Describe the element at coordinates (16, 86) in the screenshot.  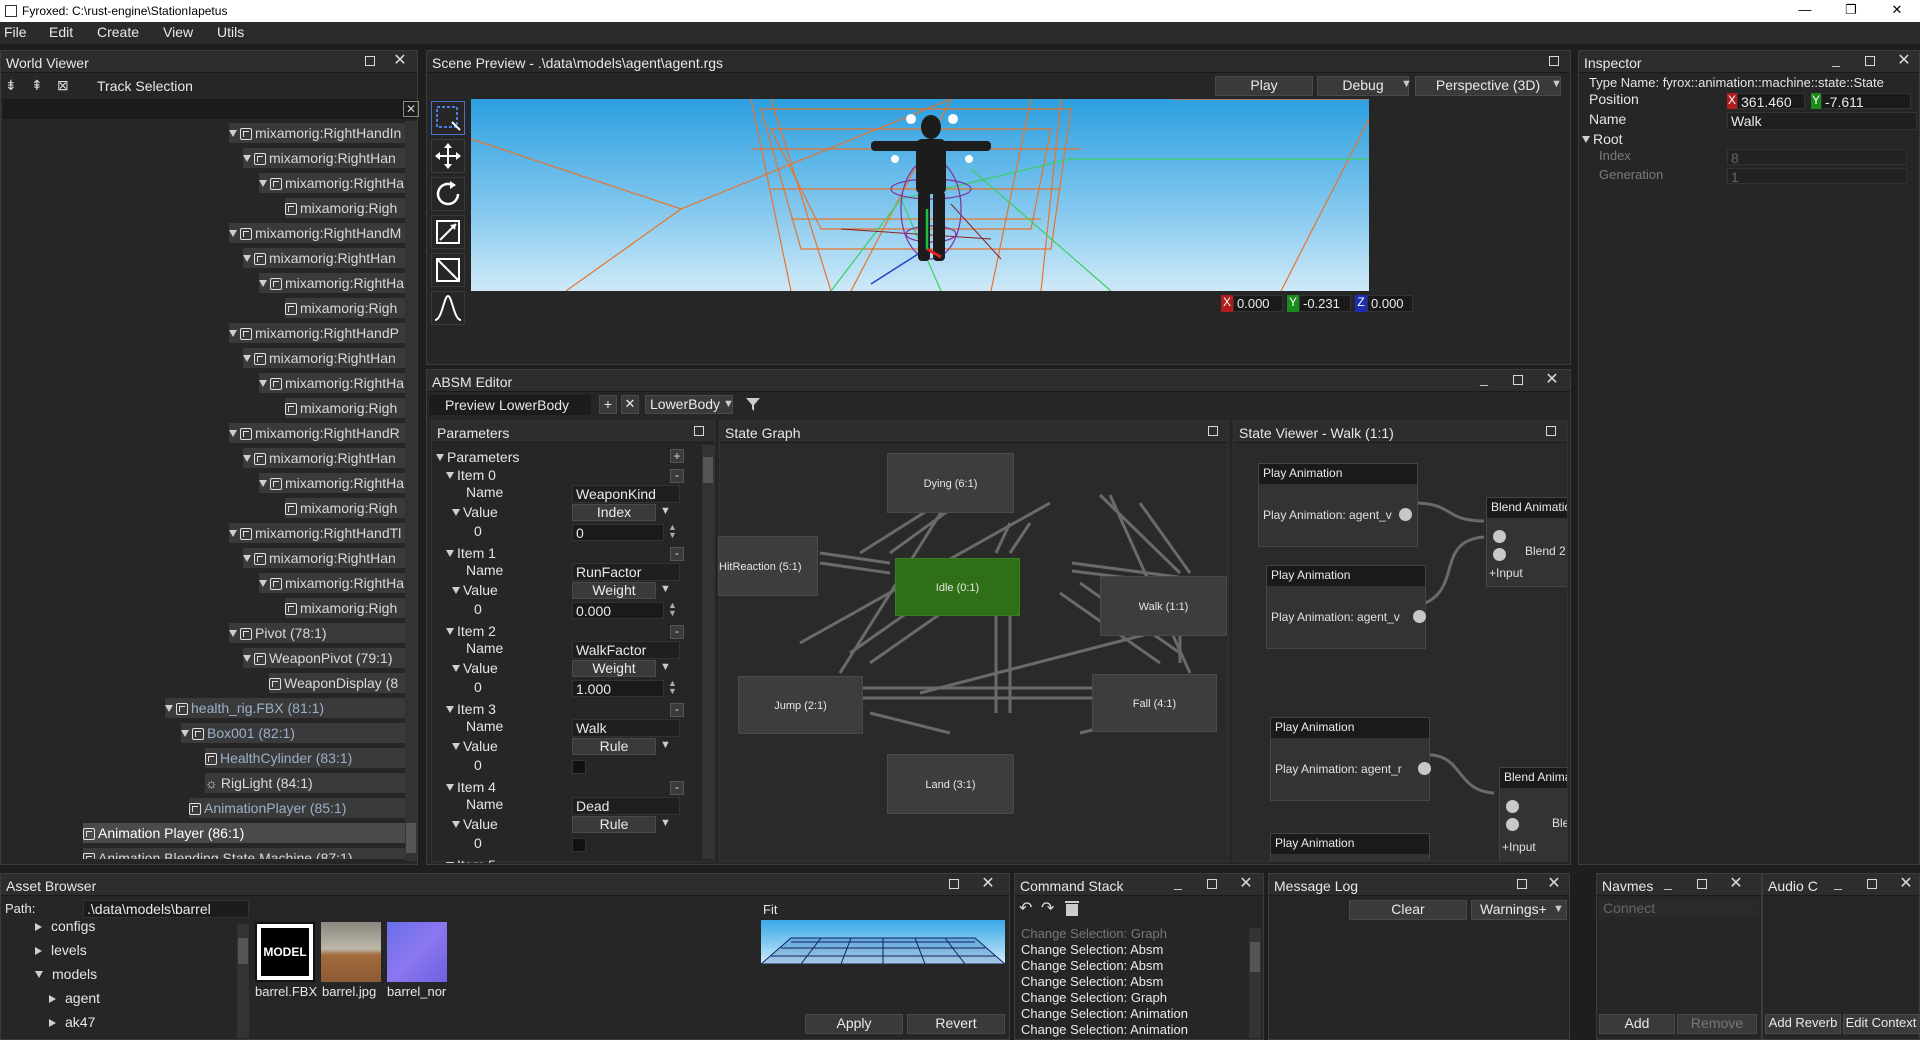
I see `collapse-all-icon: ⇟` at that location.